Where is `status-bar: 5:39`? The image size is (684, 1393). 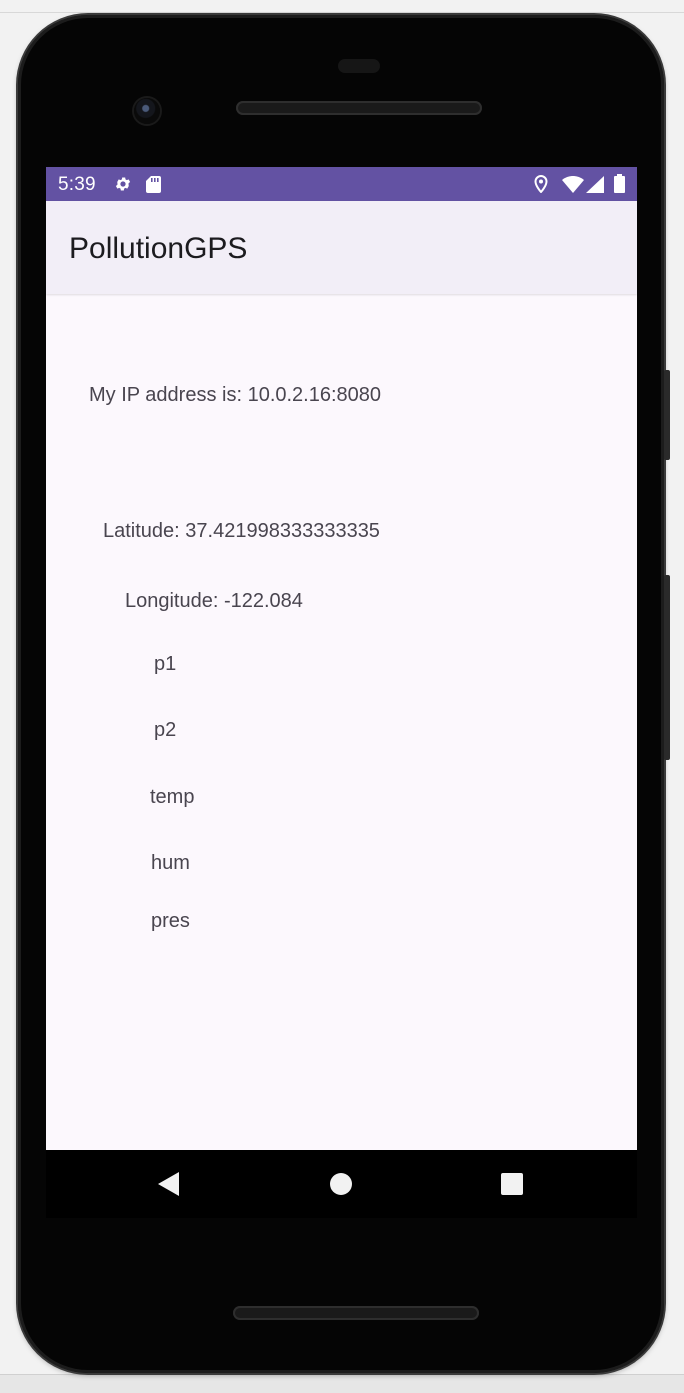
status-bar: 5:39 is located at coordinates (341, 184).